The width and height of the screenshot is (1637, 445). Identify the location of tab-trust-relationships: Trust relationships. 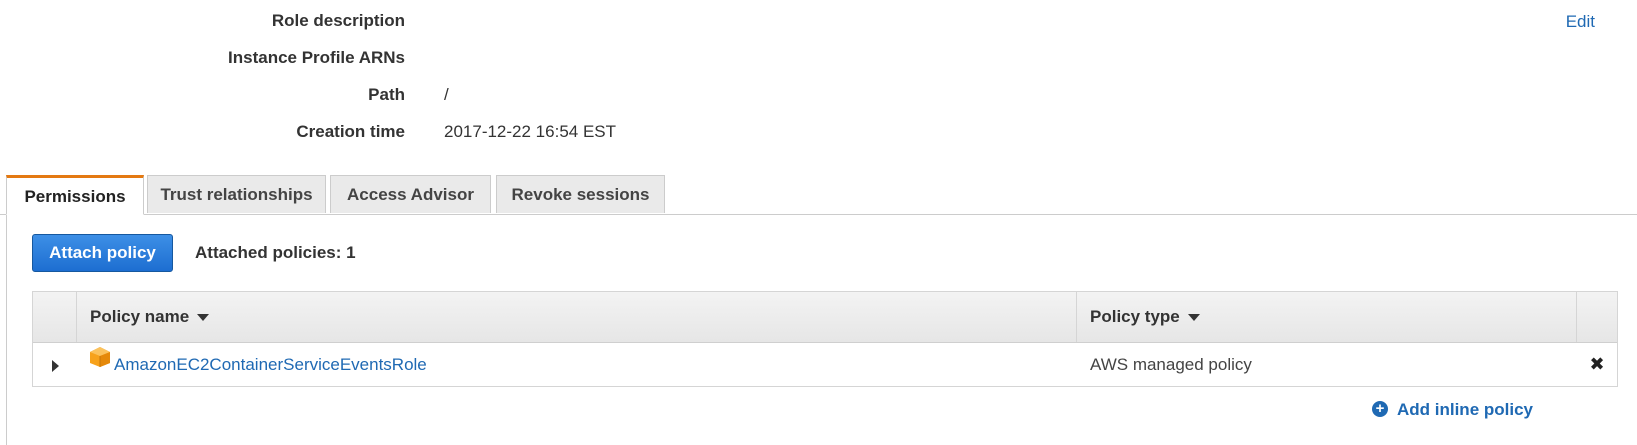
(236, 194).